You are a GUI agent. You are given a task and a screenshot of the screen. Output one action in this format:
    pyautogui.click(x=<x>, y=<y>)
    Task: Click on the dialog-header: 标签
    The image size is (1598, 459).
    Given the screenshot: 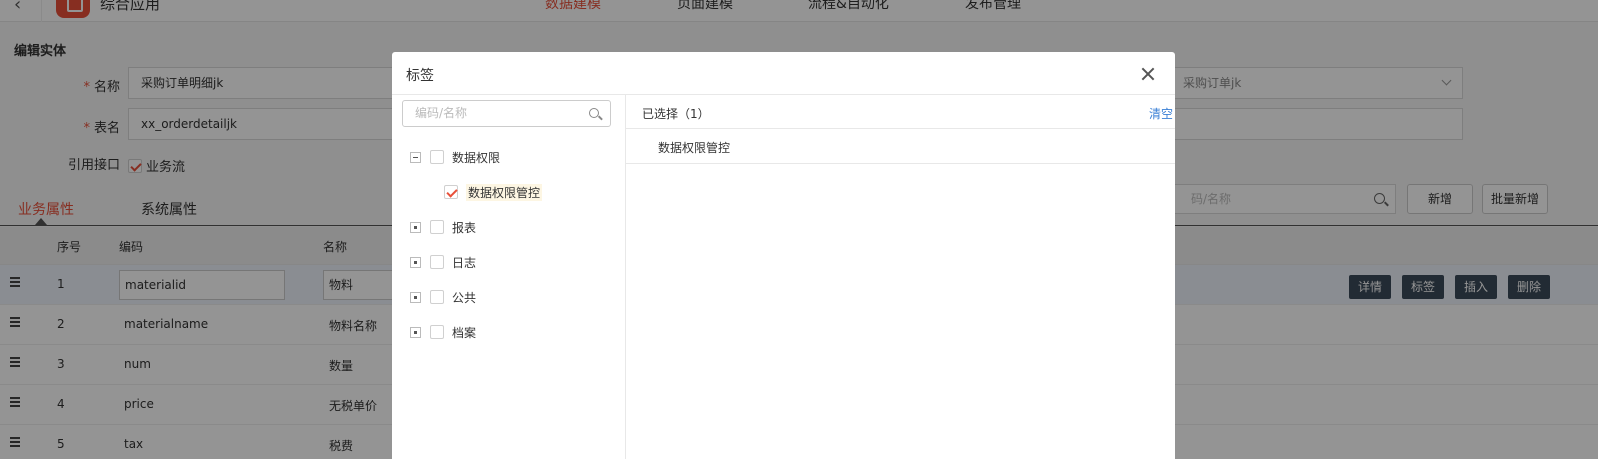 What is the action you would take?
    pyautogui.click(x=783, y=73)
    